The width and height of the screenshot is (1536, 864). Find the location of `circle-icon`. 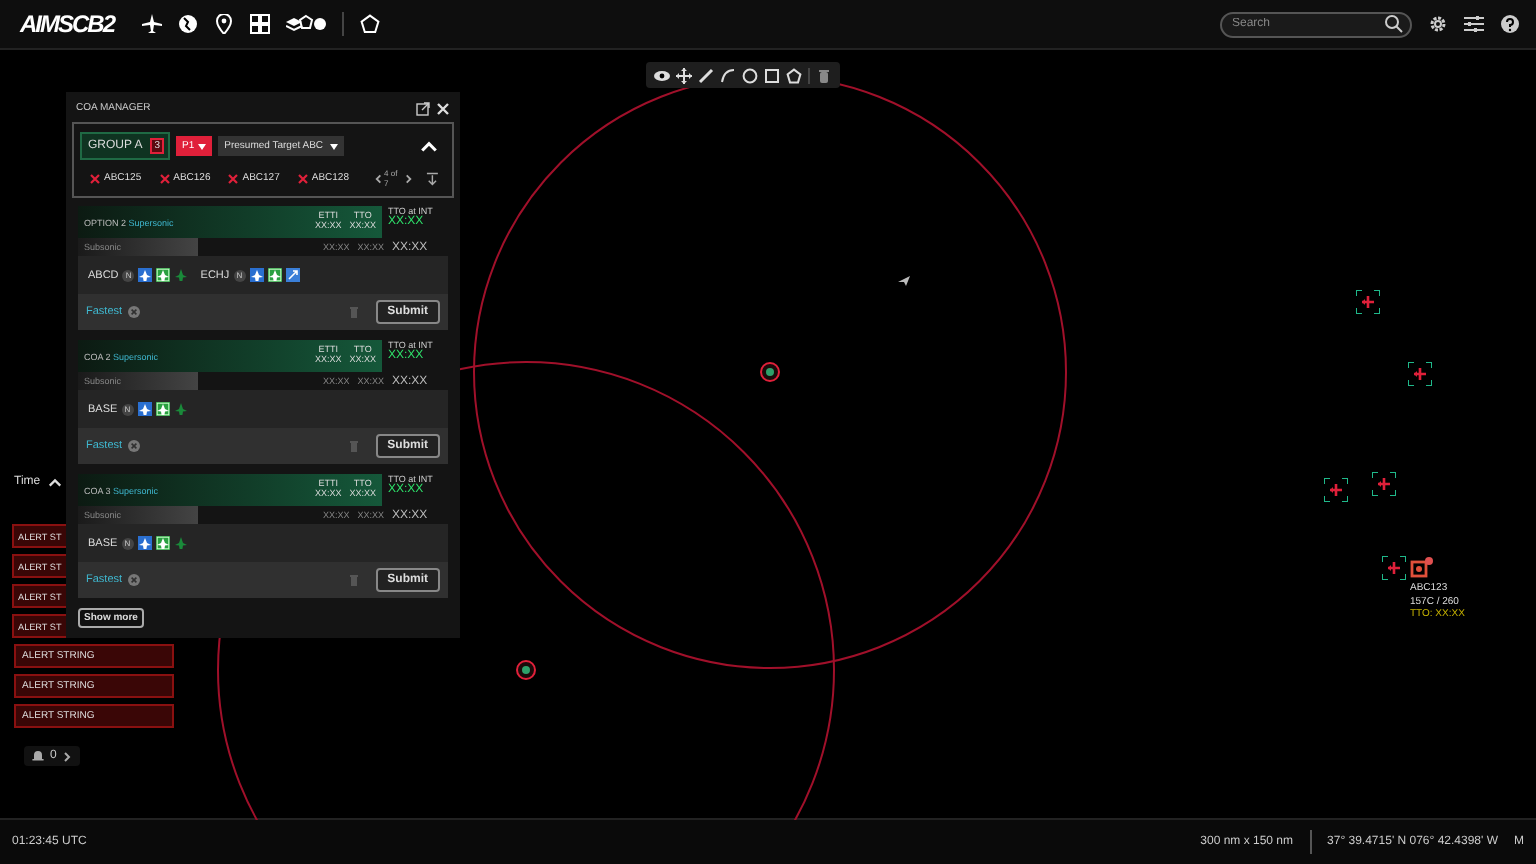

circle-icon is located at coordinates (750, 75).